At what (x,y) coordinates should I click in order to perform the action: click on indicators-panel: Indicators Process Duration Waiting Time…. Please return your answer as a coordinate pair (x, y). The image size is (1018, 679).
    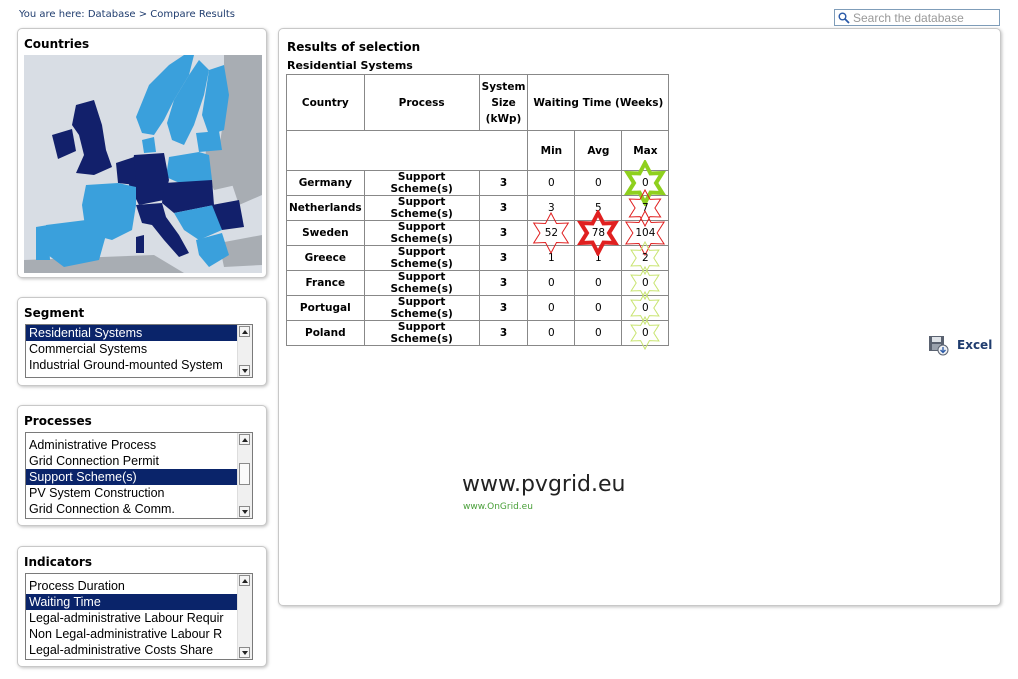
    Looking at the image, I should click on (142, 606).